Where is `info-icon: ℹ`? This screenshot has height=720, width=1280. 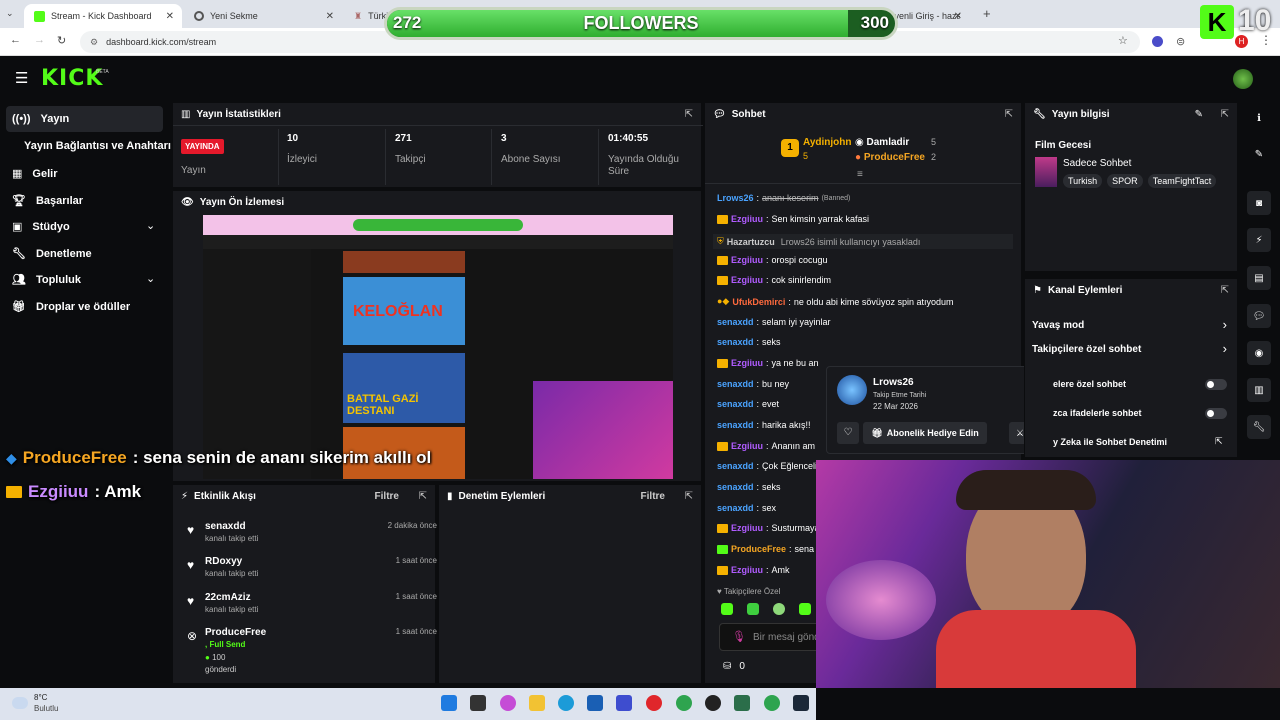
info-icon: ℹ is located at coordinates (1259, 118).